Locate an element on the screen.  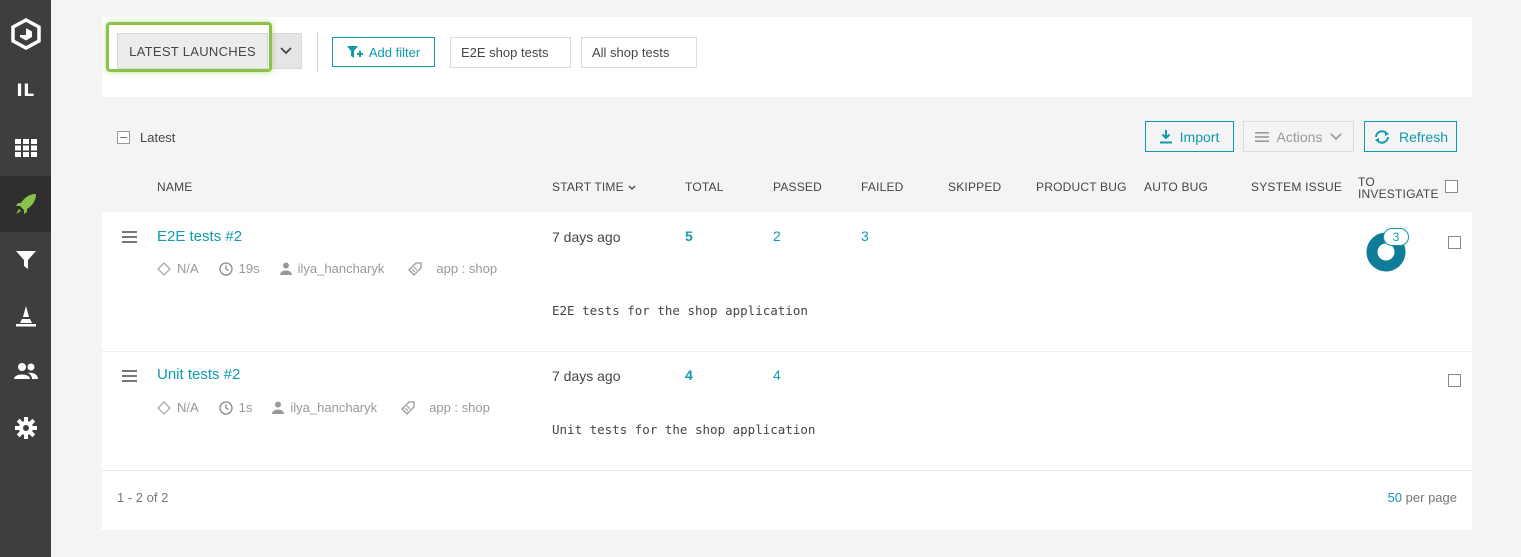
refresh-button: Refresh is located at coordinates (1410, 136).